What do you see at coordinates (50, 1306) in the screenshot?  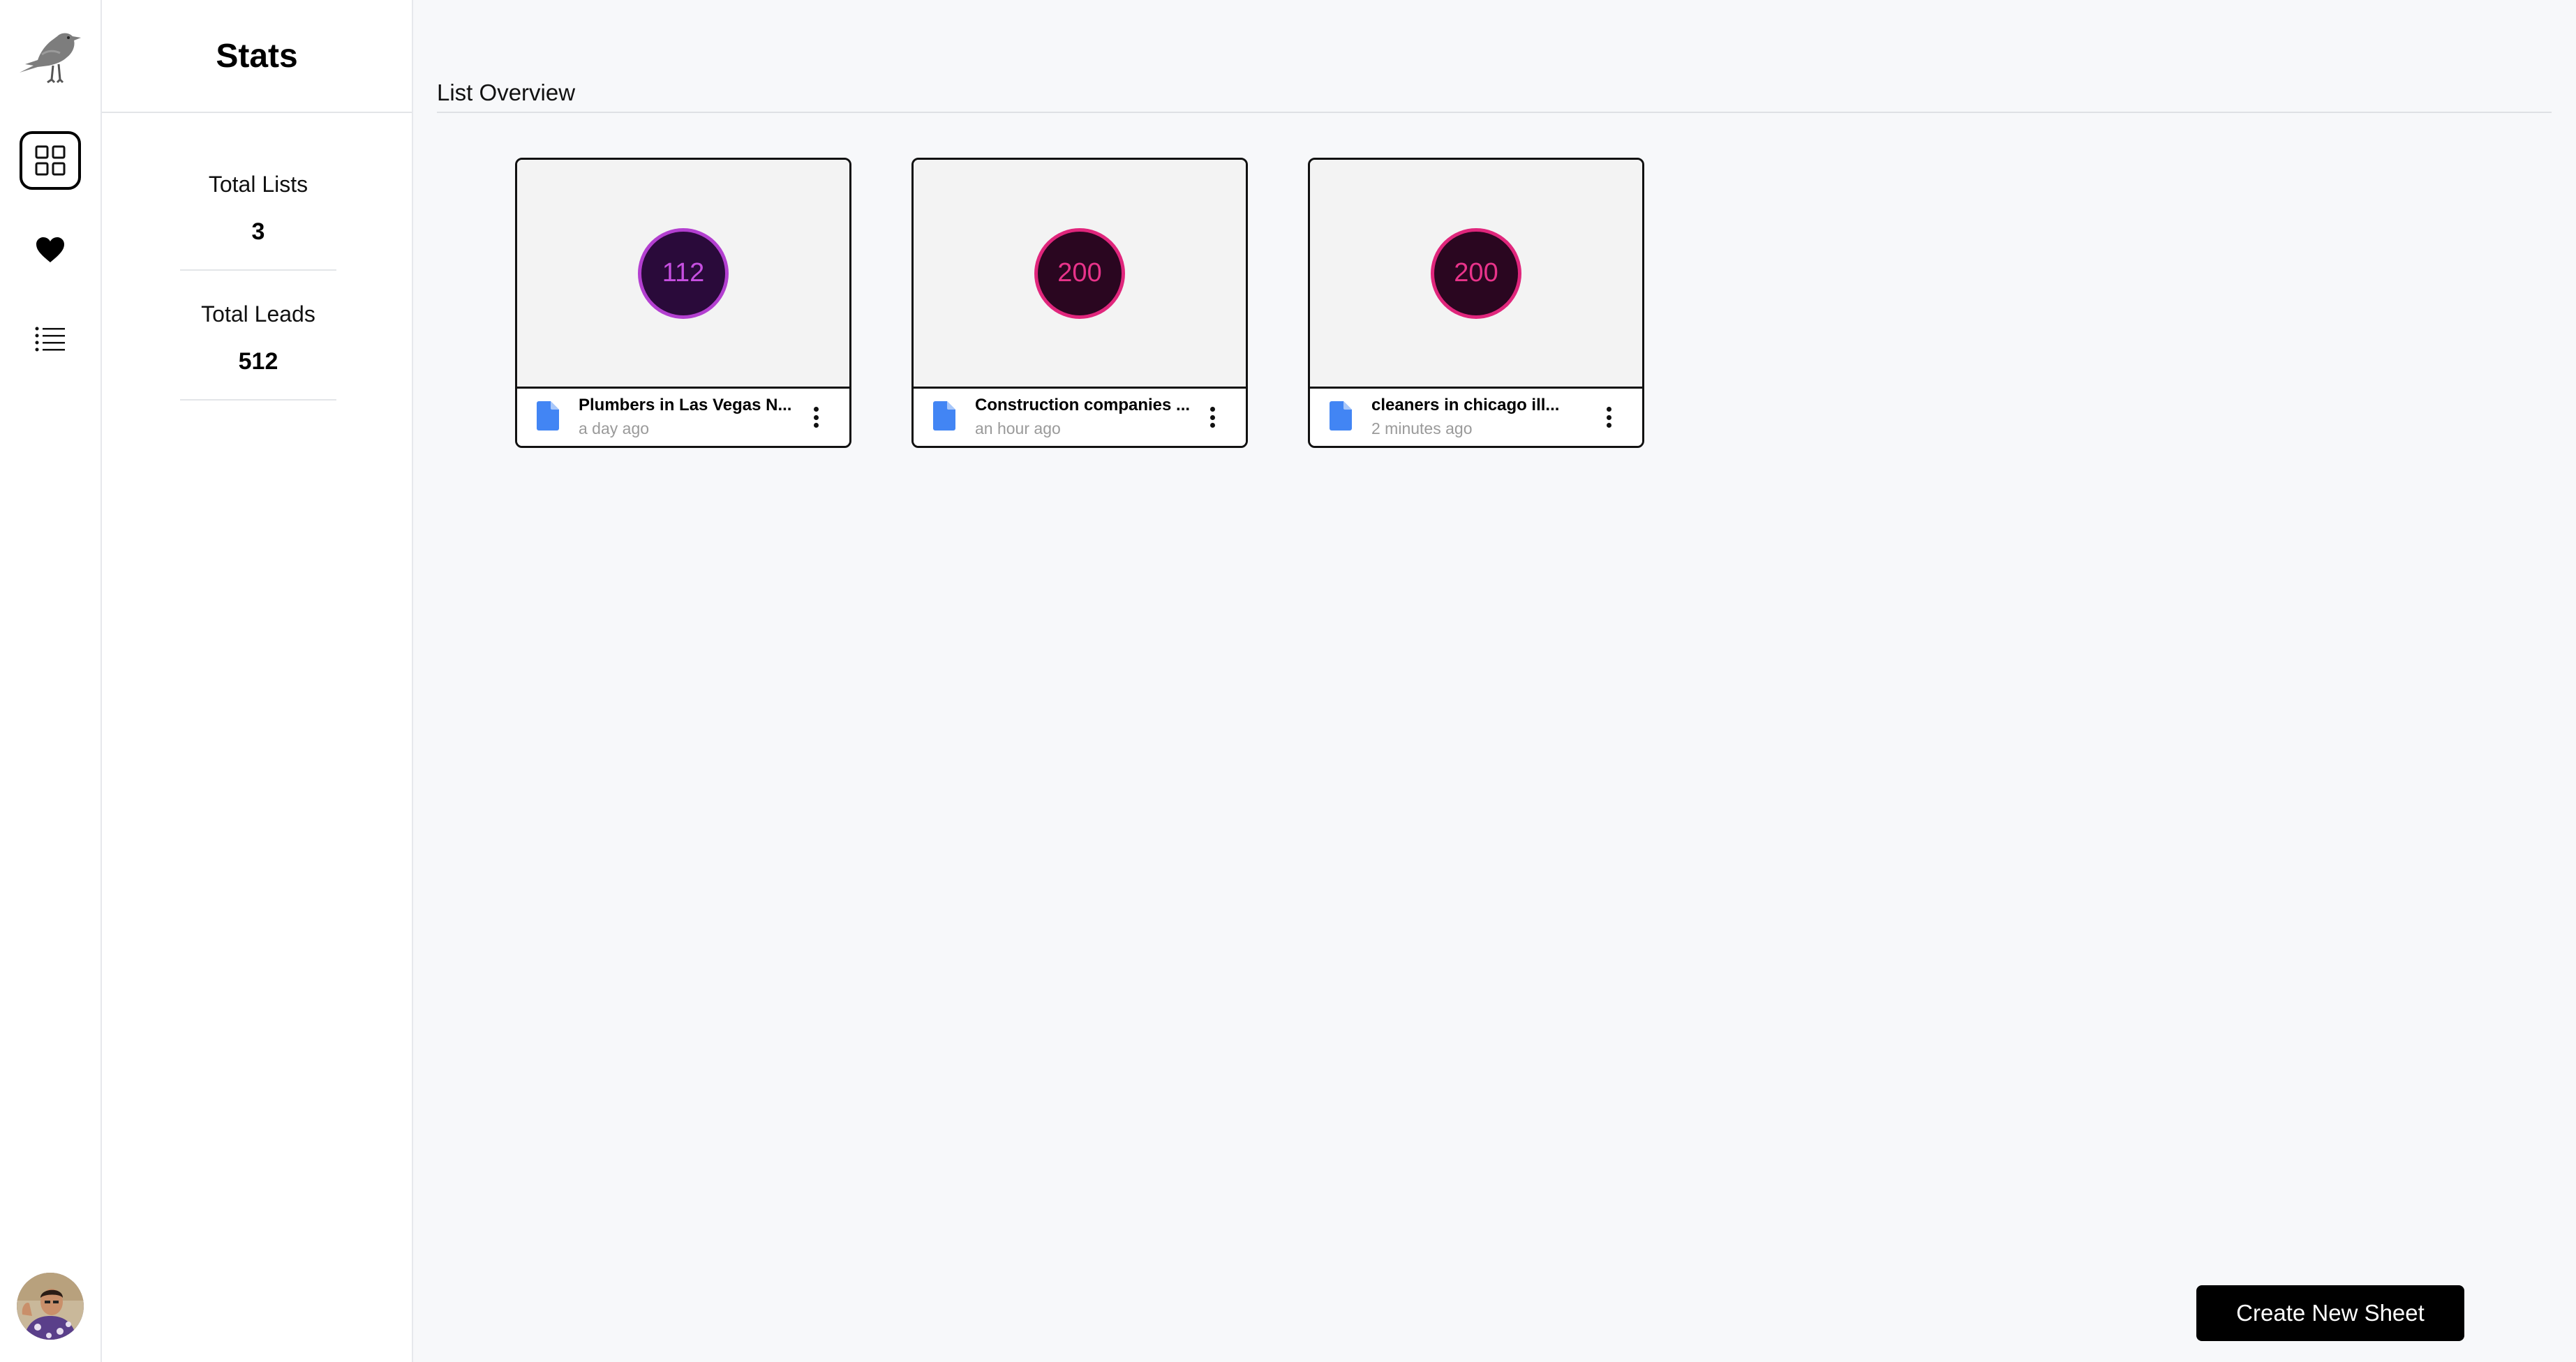 I see `user-avatar` at bounding box center [50, 1306].